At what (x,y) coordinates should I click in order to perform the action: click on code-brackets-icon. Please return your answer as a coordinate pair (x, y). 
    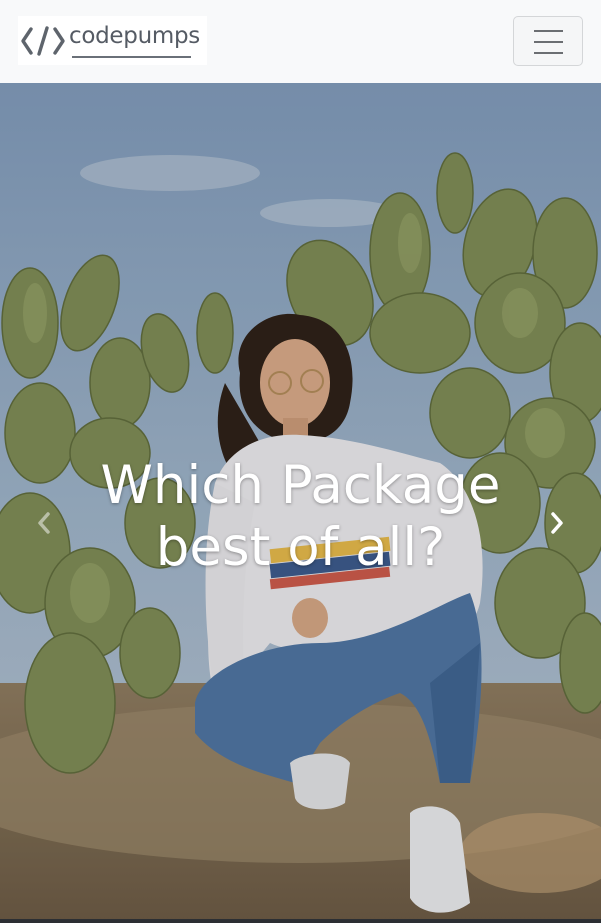
    Looking at the image, I should click on (43, 41).